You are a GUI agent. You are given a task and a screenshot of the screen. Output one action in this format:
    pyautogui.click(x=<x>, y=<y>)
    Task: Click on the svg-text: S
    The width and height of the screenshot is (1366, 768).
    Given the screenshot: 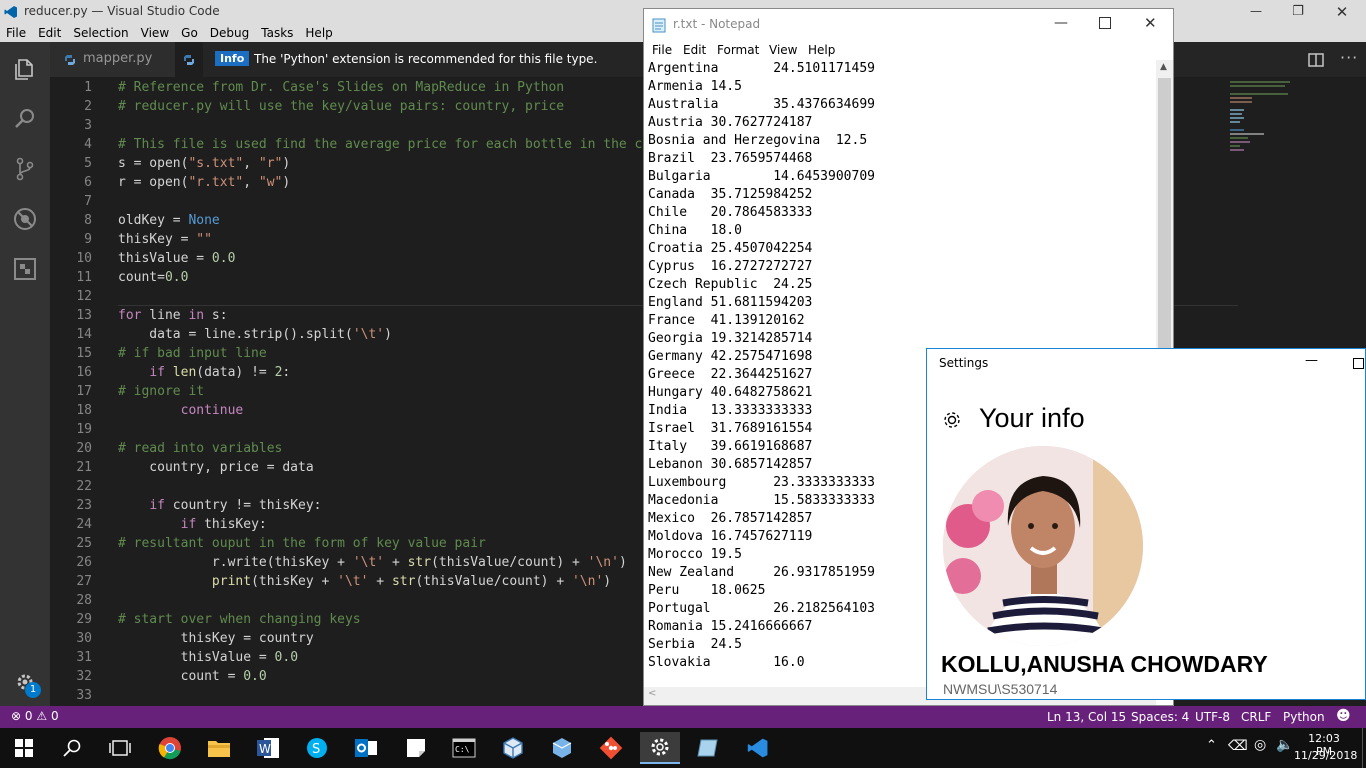 What is the action you would take?
    pyautogui.click(x=316, y=749)
    